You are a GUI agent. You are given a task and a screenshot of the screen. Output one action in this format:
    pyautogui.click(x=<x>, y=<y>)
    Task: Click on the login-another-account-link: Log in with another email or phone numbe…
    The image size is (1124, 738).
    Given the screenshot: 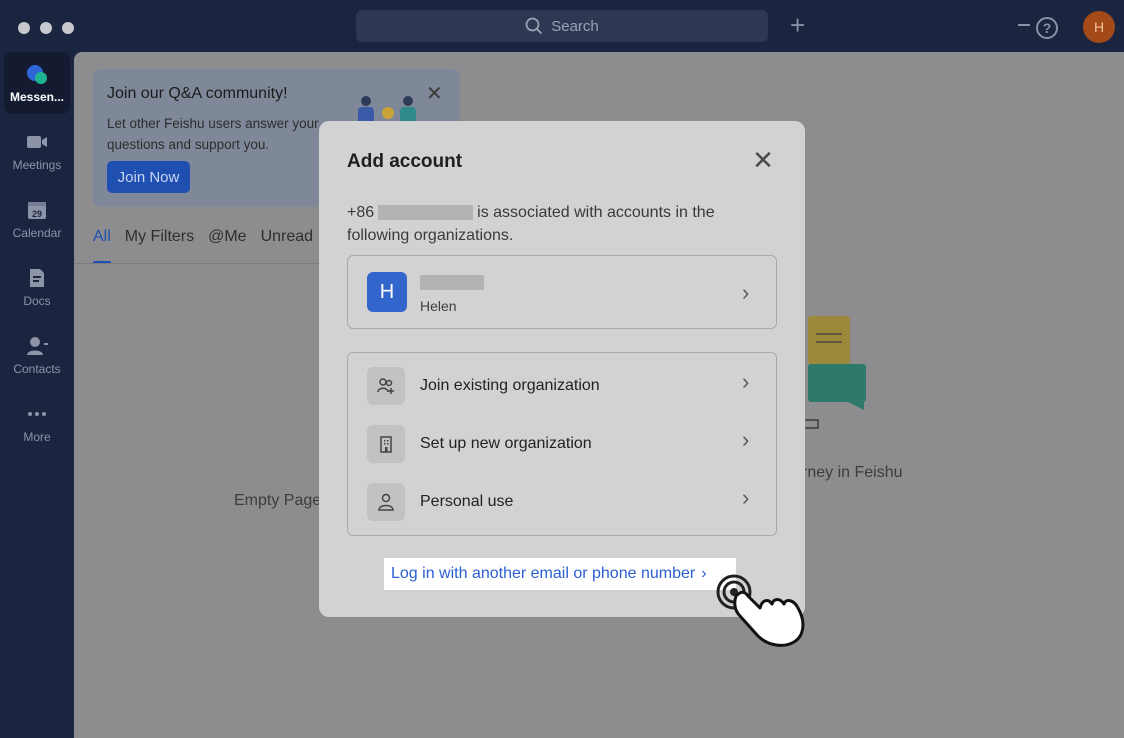 What is the action you would take?
    pyautogui.click(x=560, y=574)
    